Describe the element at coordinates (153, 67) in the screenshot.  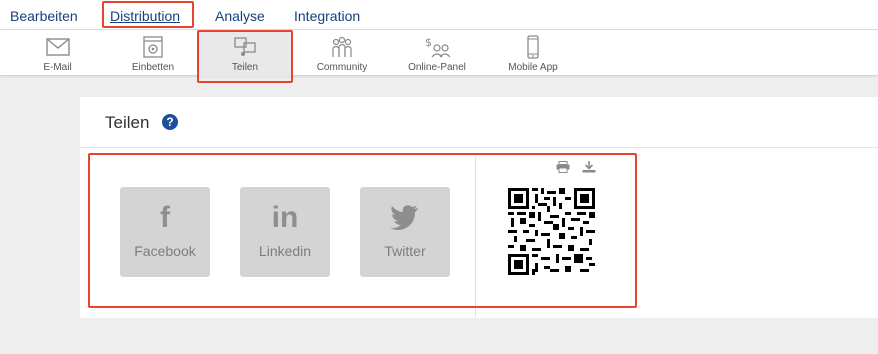
I see `subnav-label: Einbetten` at that location.